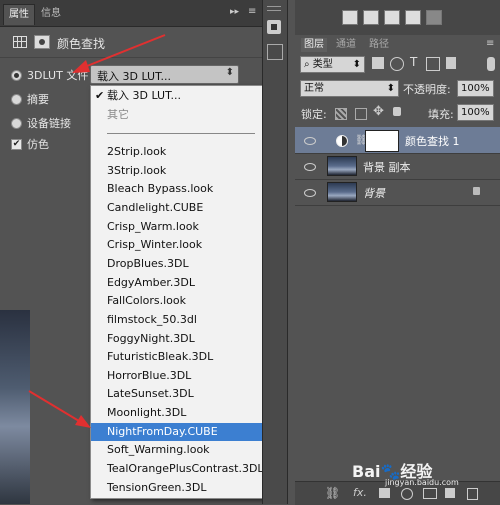 The image size is (500, 505). I want to click on lut-preset-item: Crisp_Warm.look, so click(176, 227).